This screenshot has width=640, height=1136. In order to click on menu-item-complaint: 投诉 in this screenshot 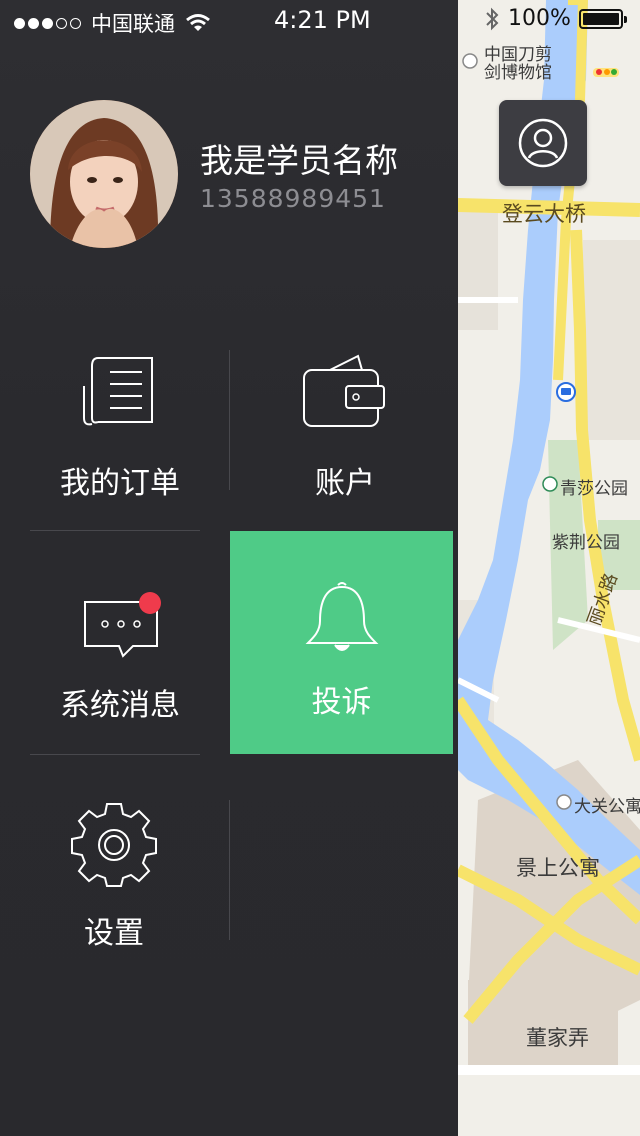, I will do `click(341, 642)`.